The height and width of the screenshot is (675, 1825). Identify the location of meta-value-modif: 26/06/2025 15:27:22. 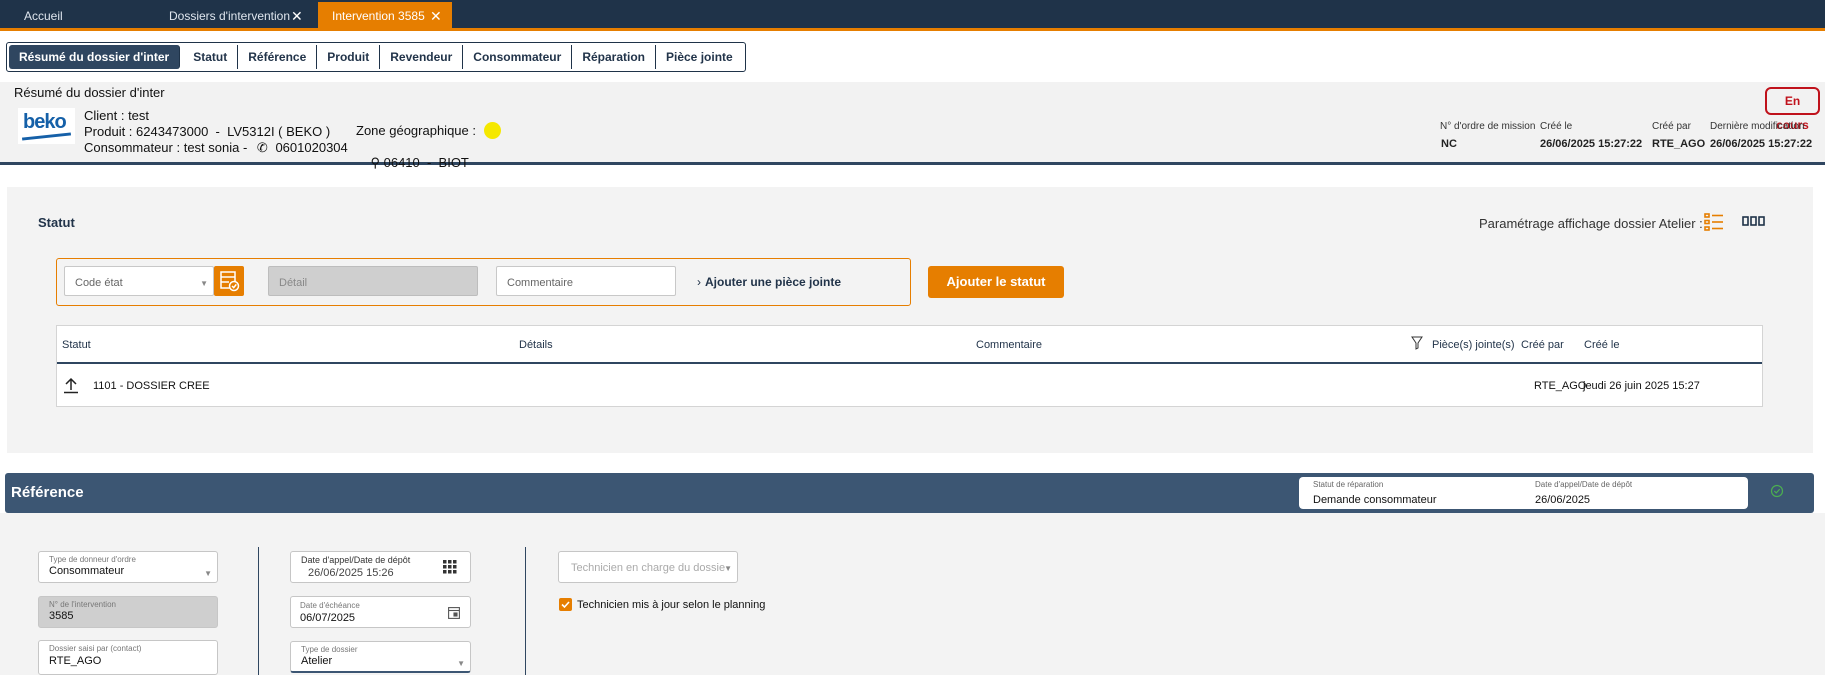
(1761, 144).